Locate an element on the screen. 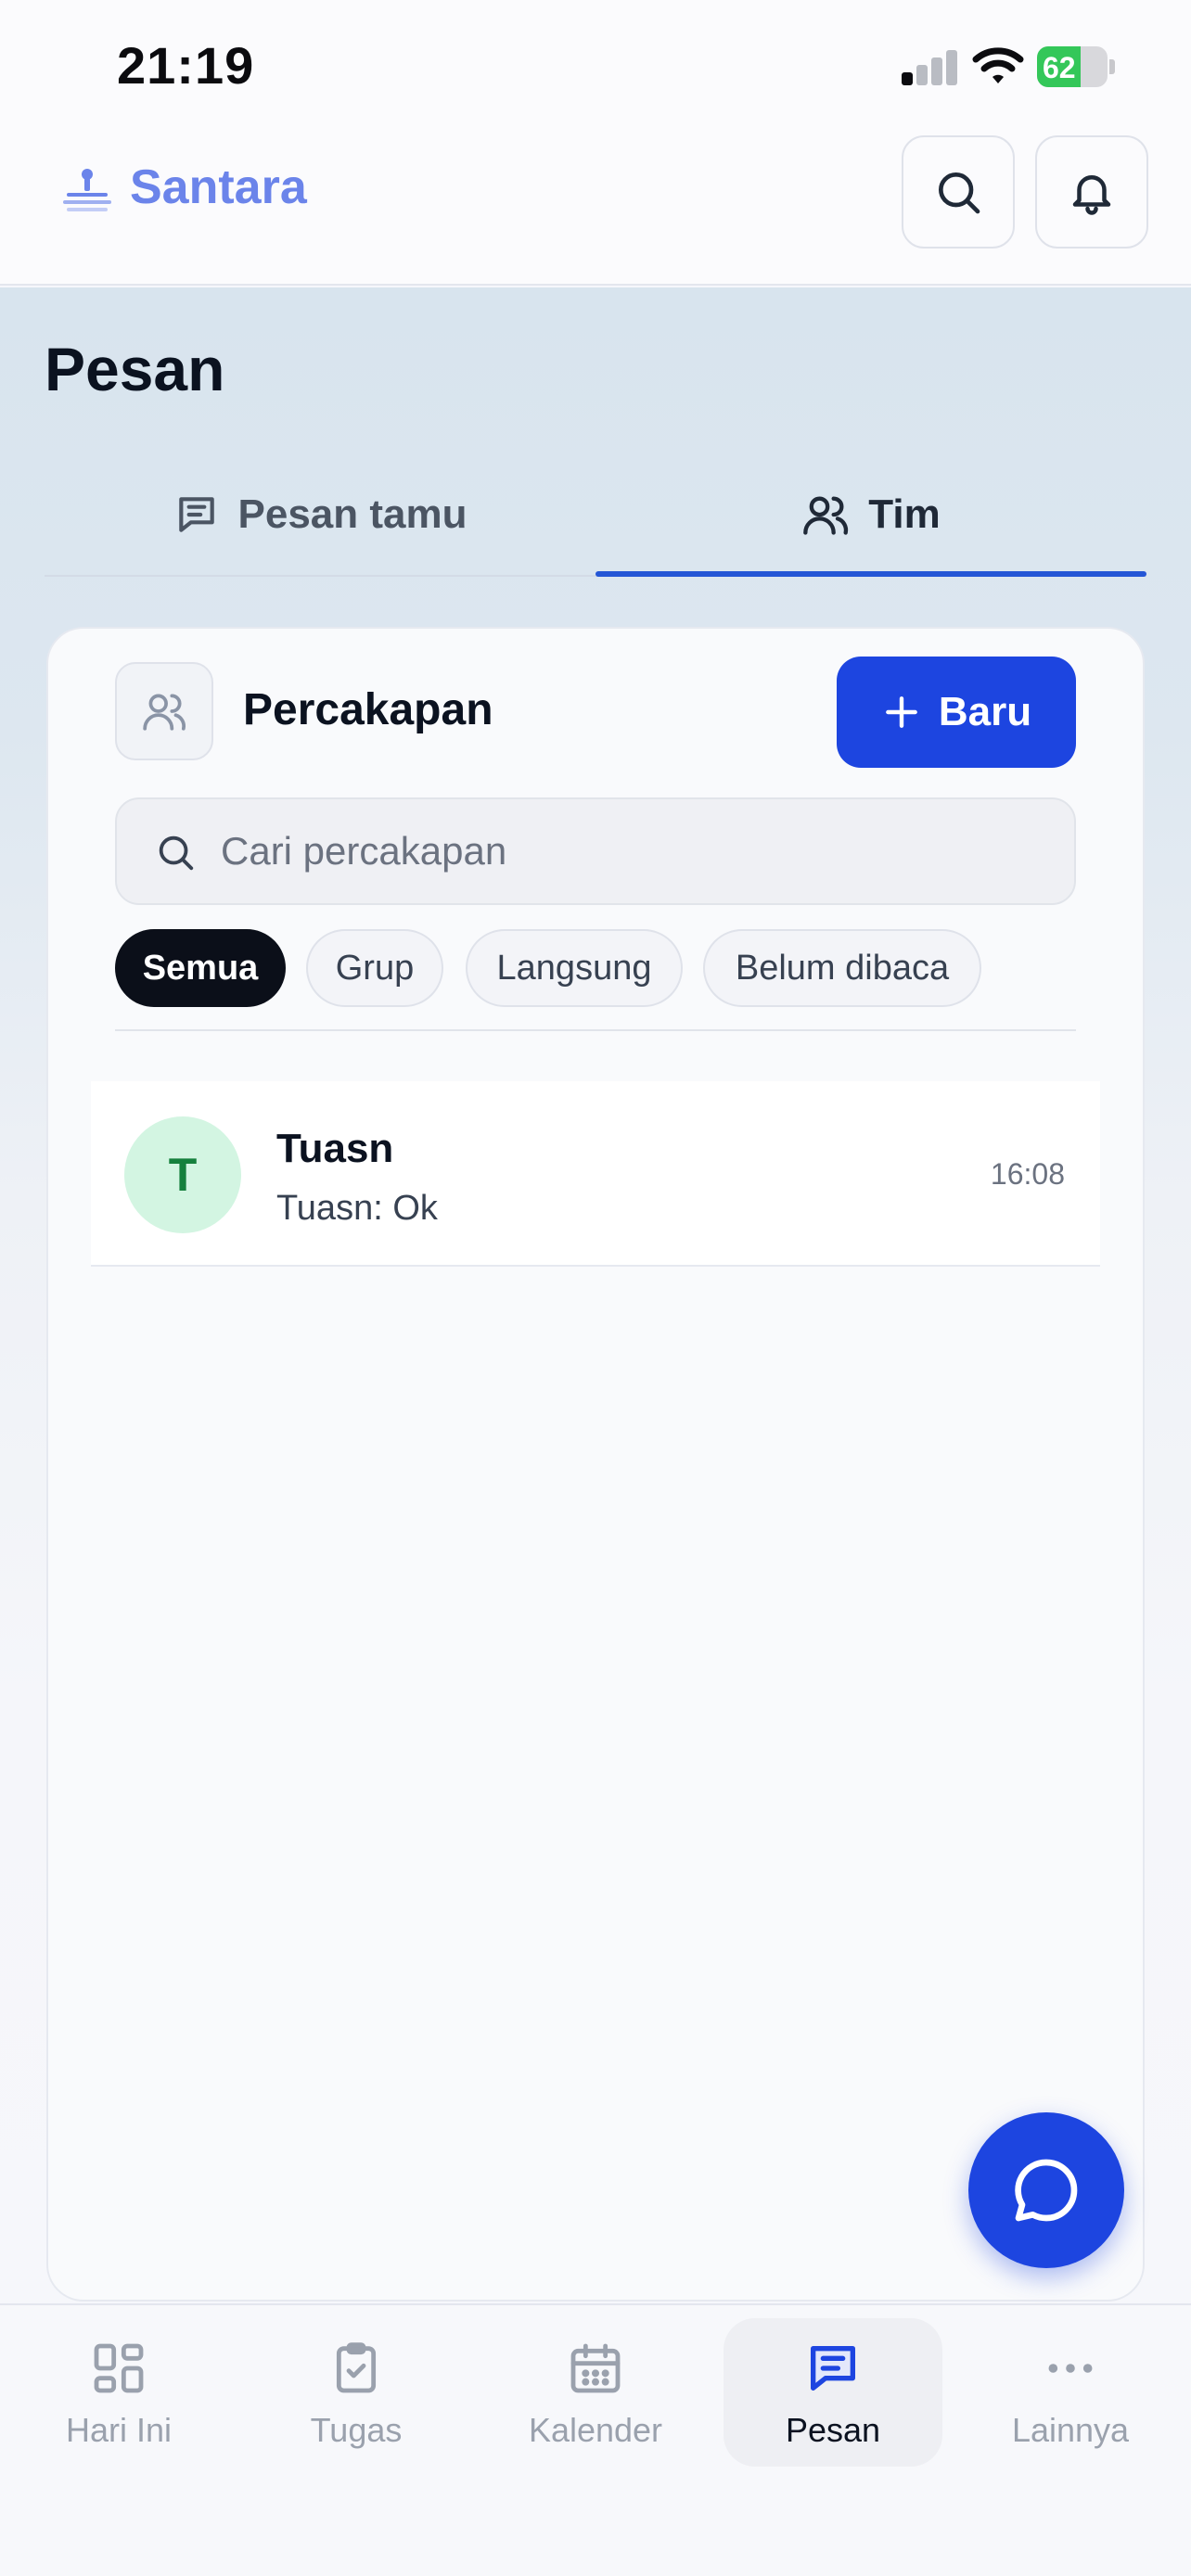 The width and height of the screenshot is (1191, 2576). notifications-button is located at coordinates (1091, 192).